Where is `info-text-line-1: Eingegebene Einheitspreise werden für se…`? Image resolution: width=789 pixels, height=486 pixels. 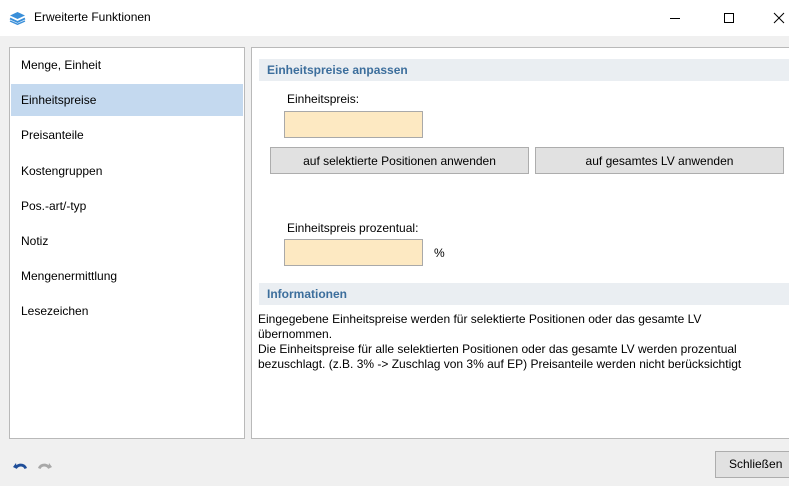 info-text-line-1: Eingegebene Einheitspreise werden für se… is located at coordinates (480, 326).